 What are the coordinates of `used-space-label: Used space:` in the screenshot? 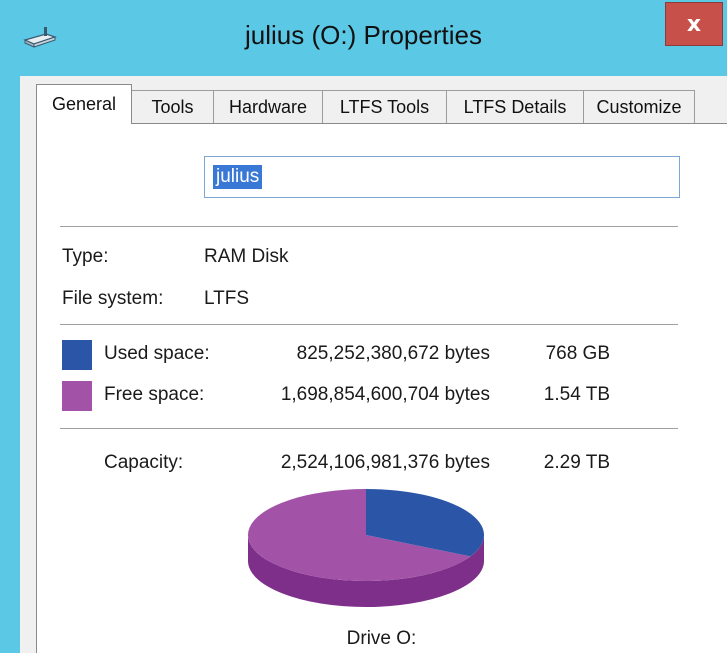 It's located at (157, 353).